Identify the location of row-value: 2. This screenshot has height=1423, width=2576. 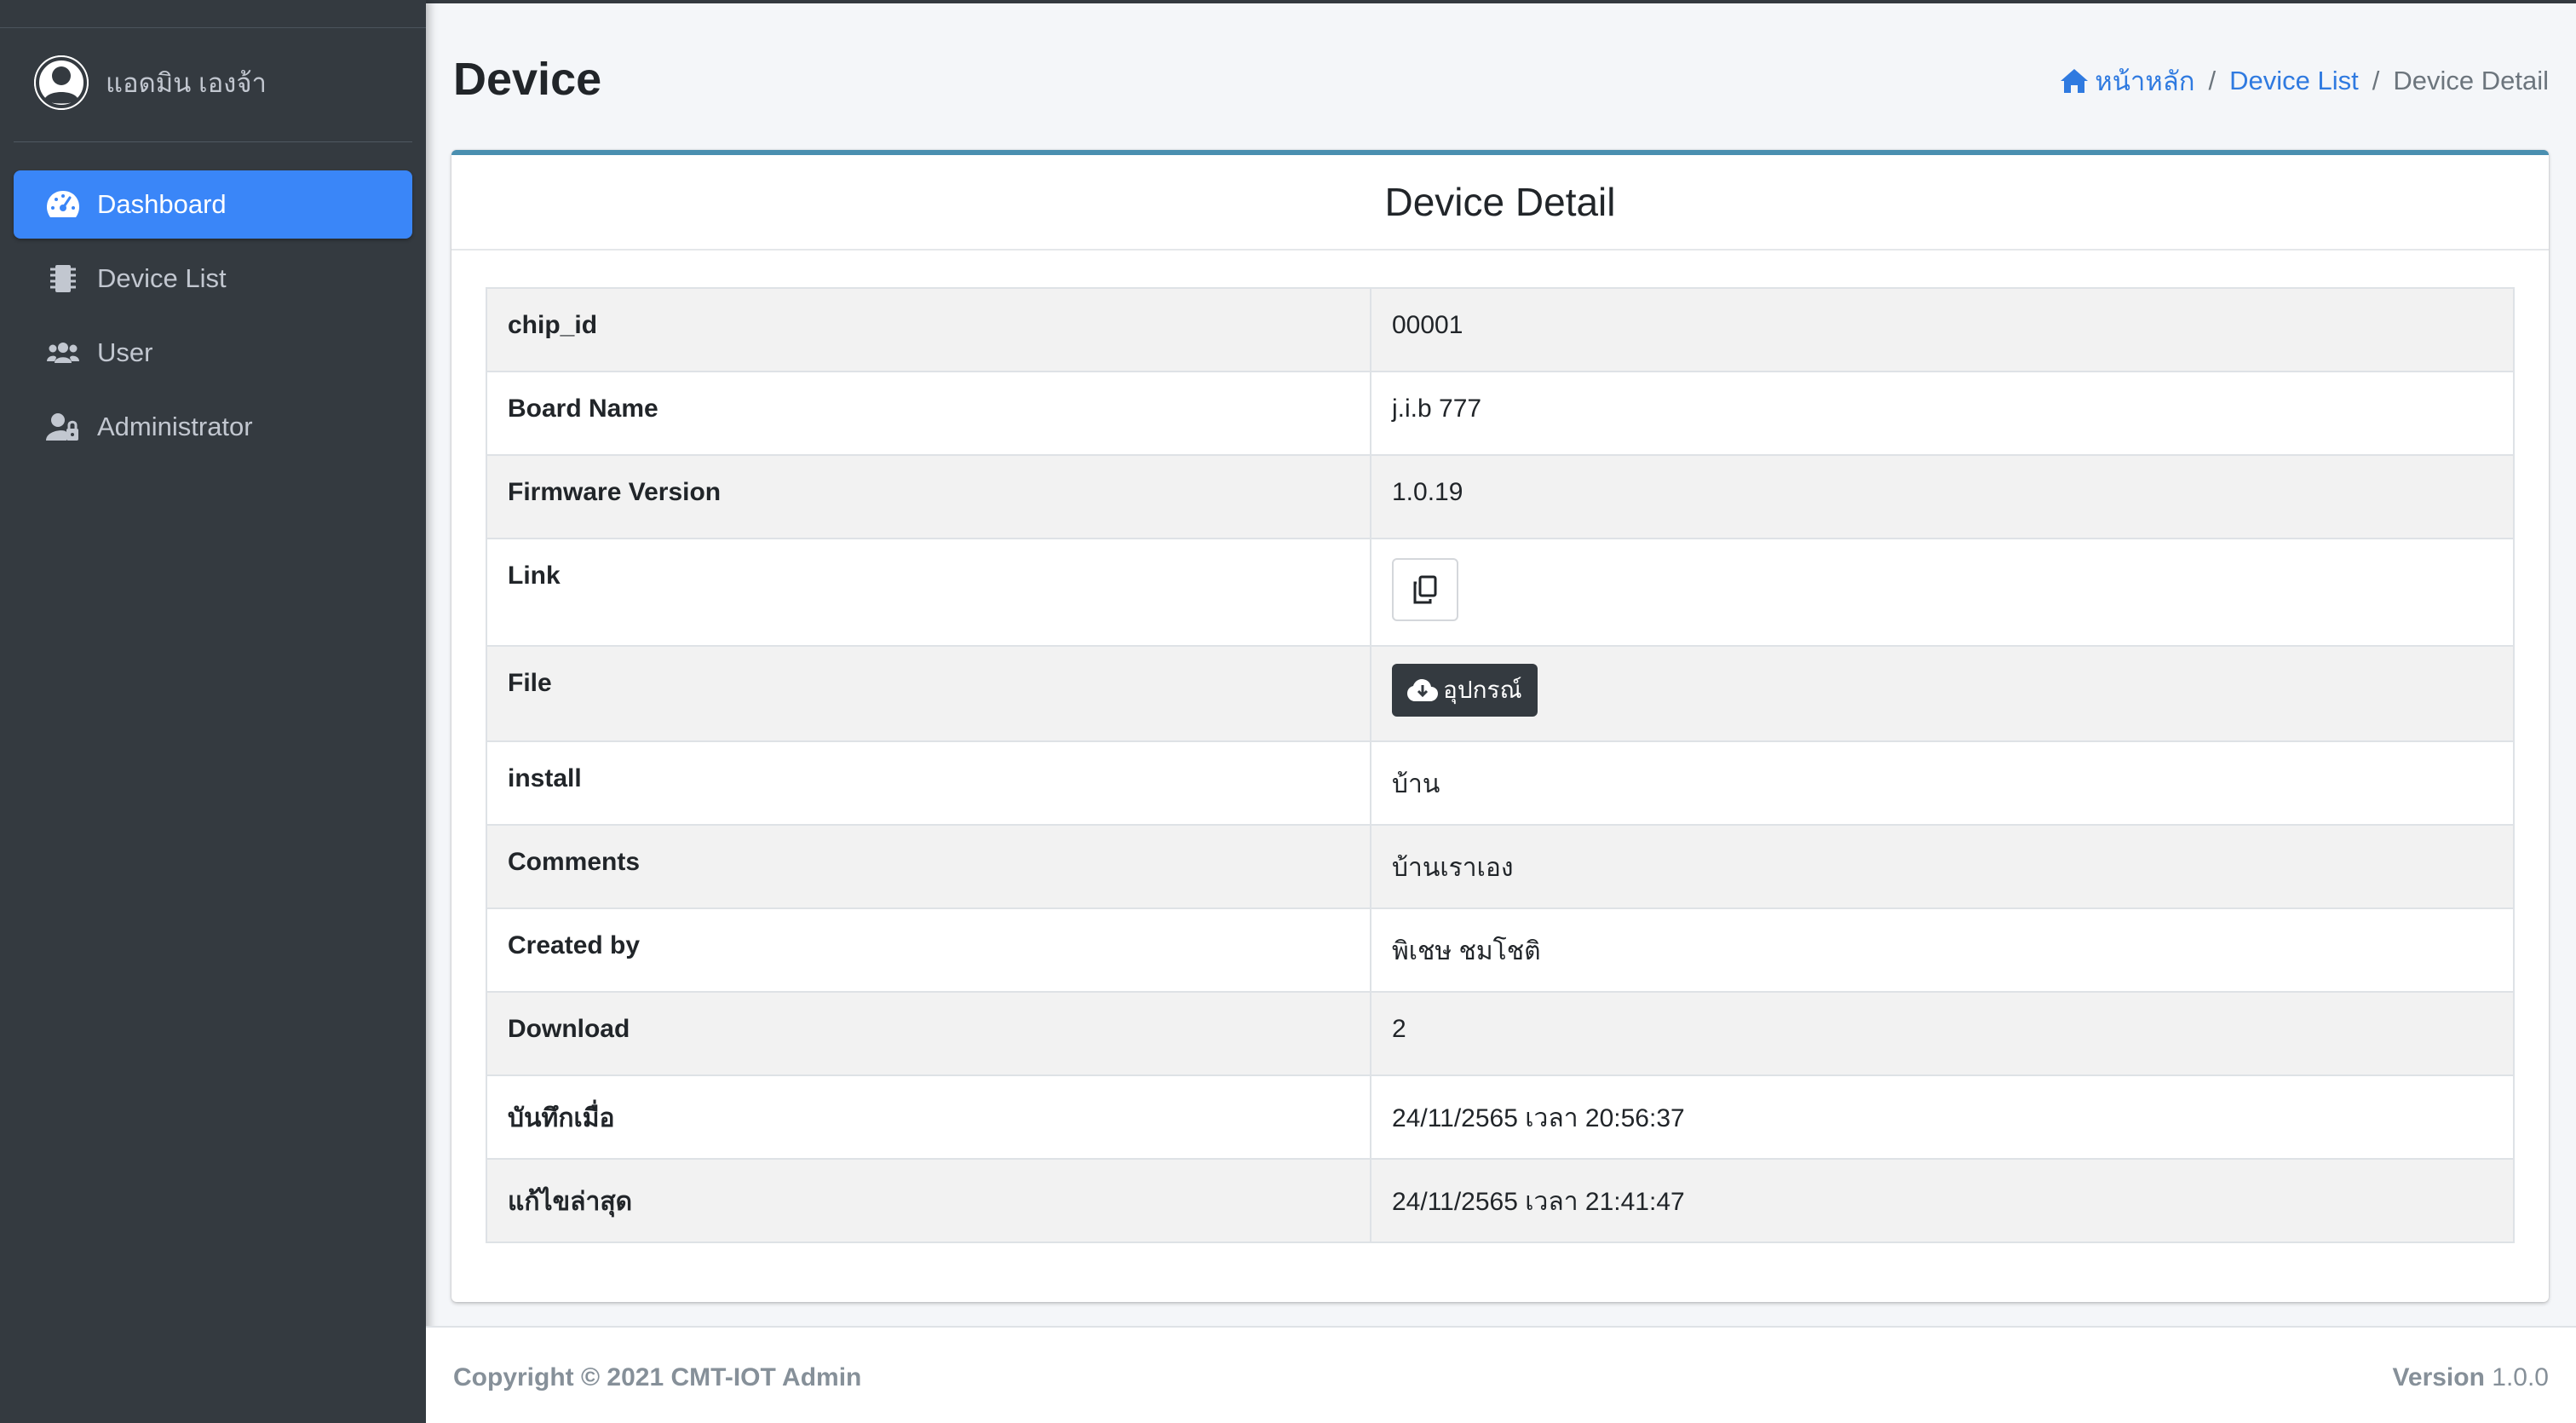
(1943, 1033).